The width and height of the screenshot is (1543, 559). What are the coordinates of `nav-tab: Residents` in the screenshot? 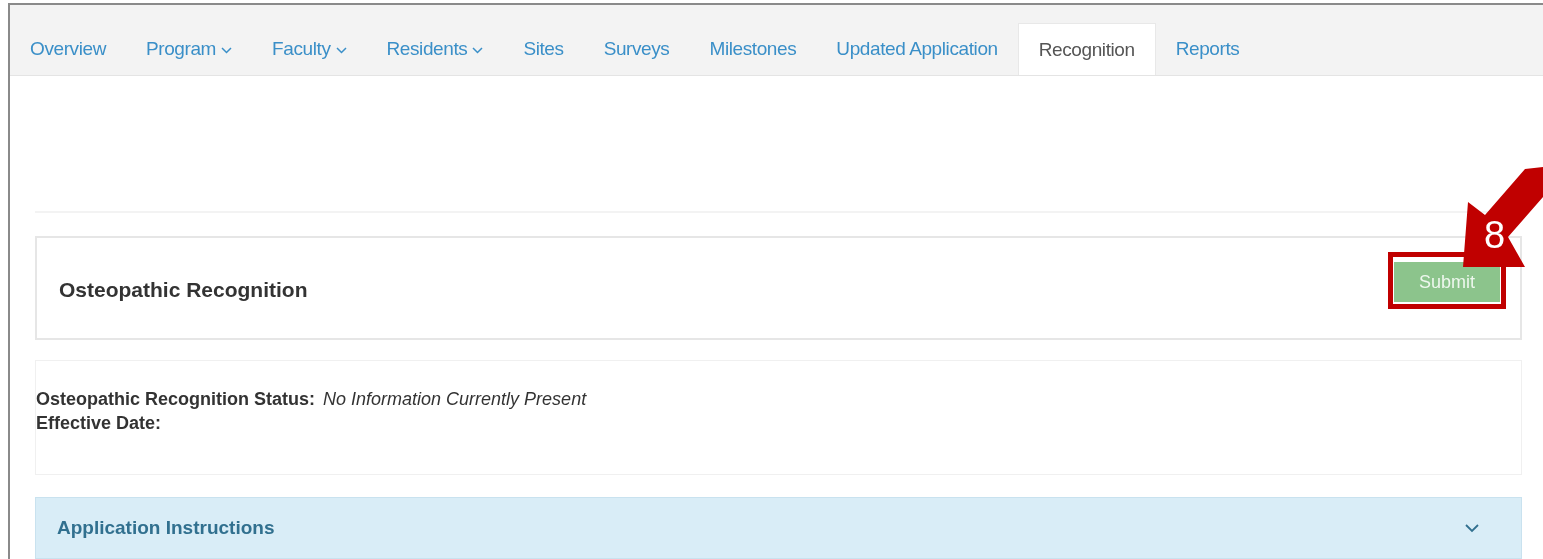 It's located at (435, 49).